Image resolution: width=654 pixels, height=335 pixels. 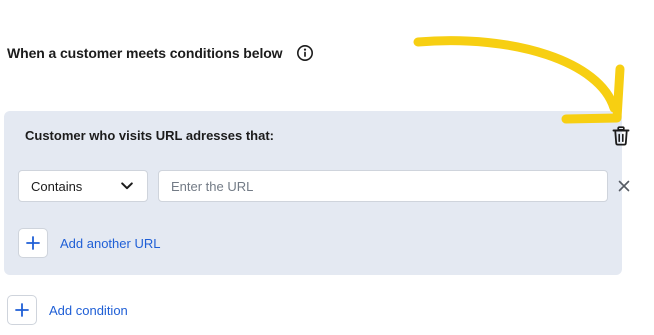 What do you see at coordinates (149, 135) in the screenshot?
I see `panel-title: Customer who visits URL adresses that:` at bounding box center [149, 135].